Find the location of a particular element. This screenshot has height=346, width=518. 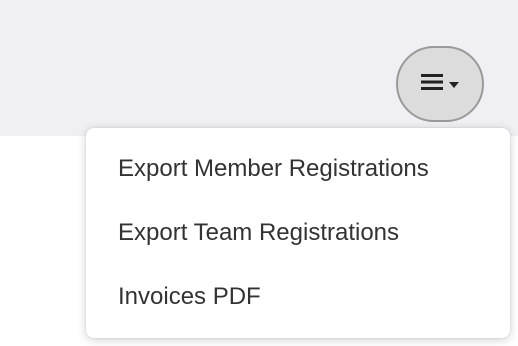

hamburger-icon is located at coordinates (432, 84).